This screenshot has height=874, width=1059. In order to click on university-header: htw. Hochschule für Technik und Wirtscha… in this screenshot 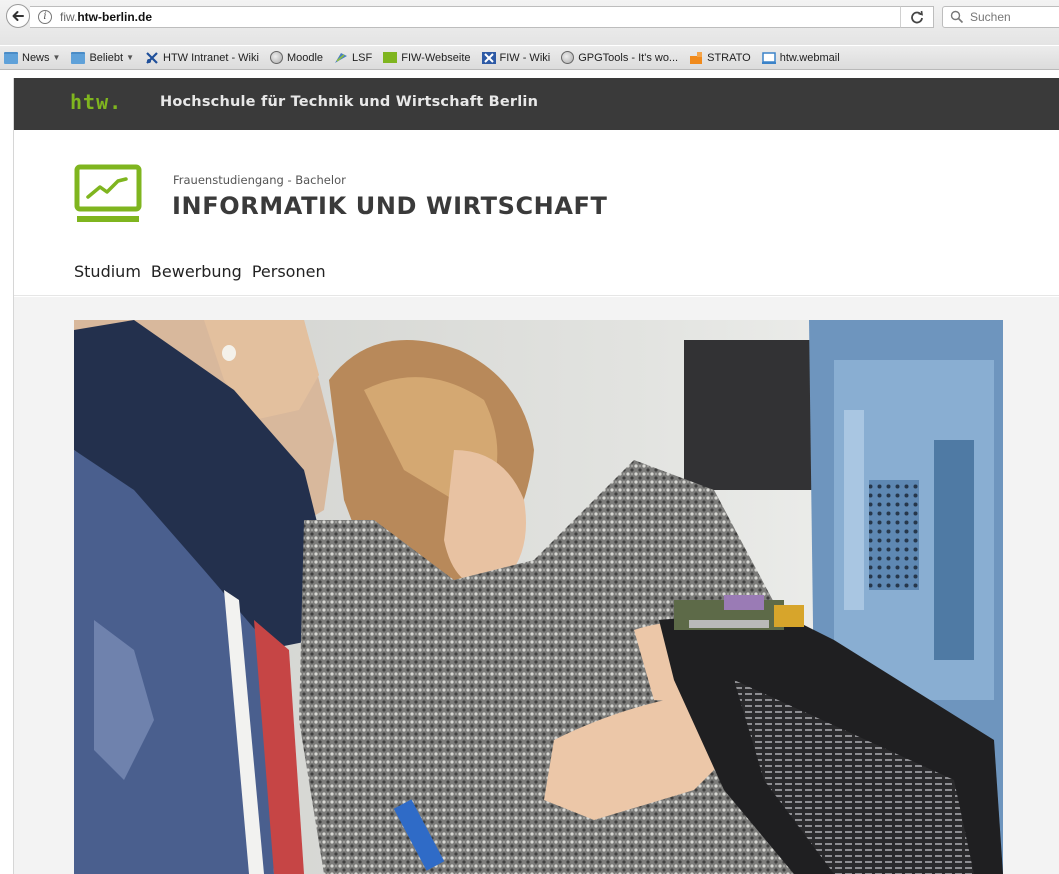, I will do `click(536, 104)`.